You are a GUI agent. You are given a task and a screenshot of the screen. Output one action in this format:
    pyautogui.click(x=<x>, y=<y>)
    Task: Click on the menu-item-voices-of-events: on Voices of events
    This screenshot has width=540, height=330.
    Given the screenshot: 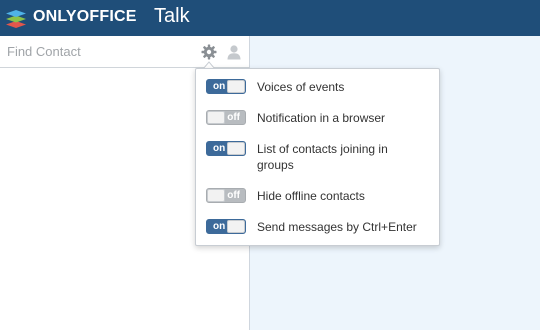 What is the action you would take?
    pyautogui.click(x=317, y=87)
    